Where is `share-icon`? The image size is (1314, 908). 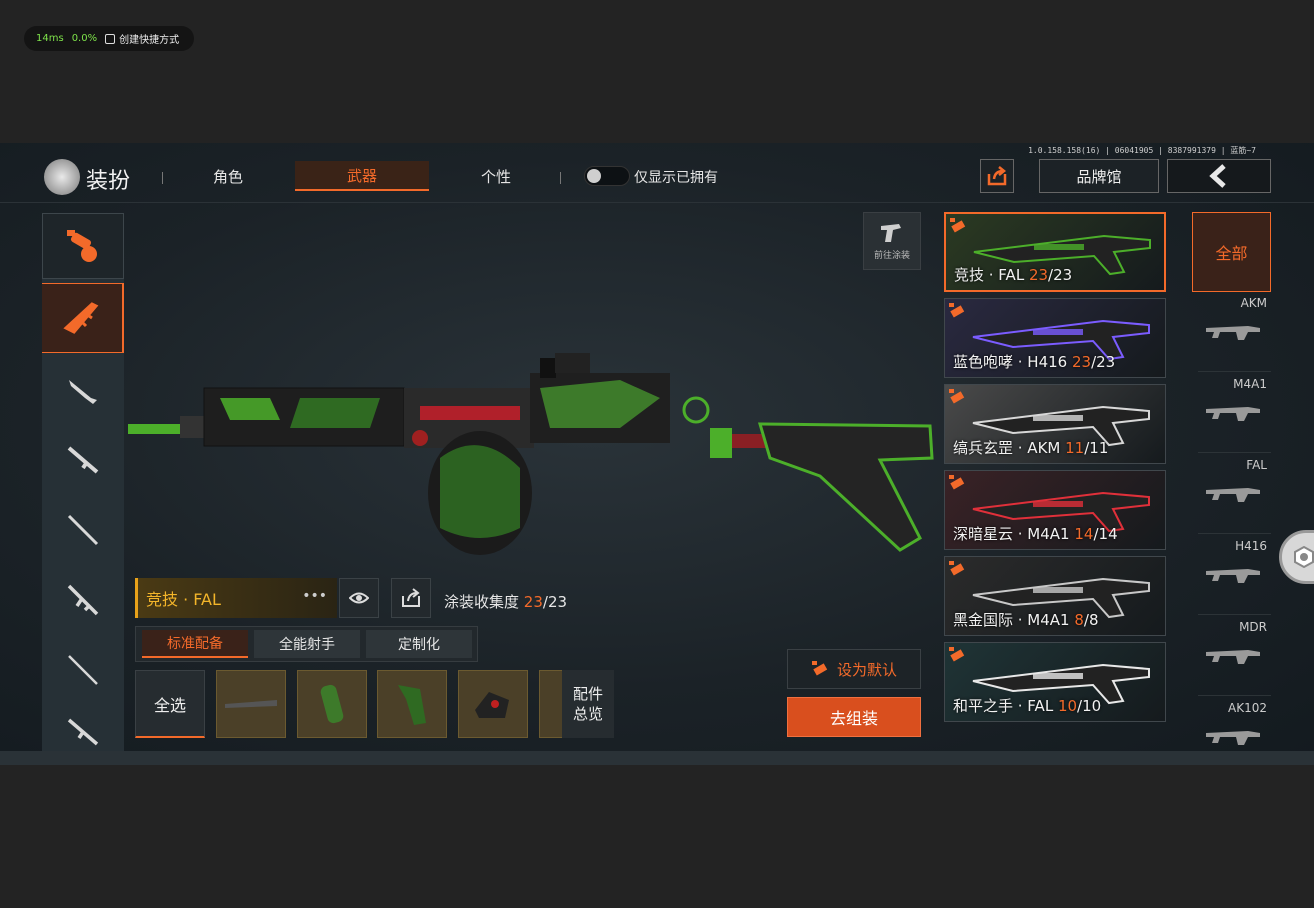
share-icon is located at coordinates (411, 597).